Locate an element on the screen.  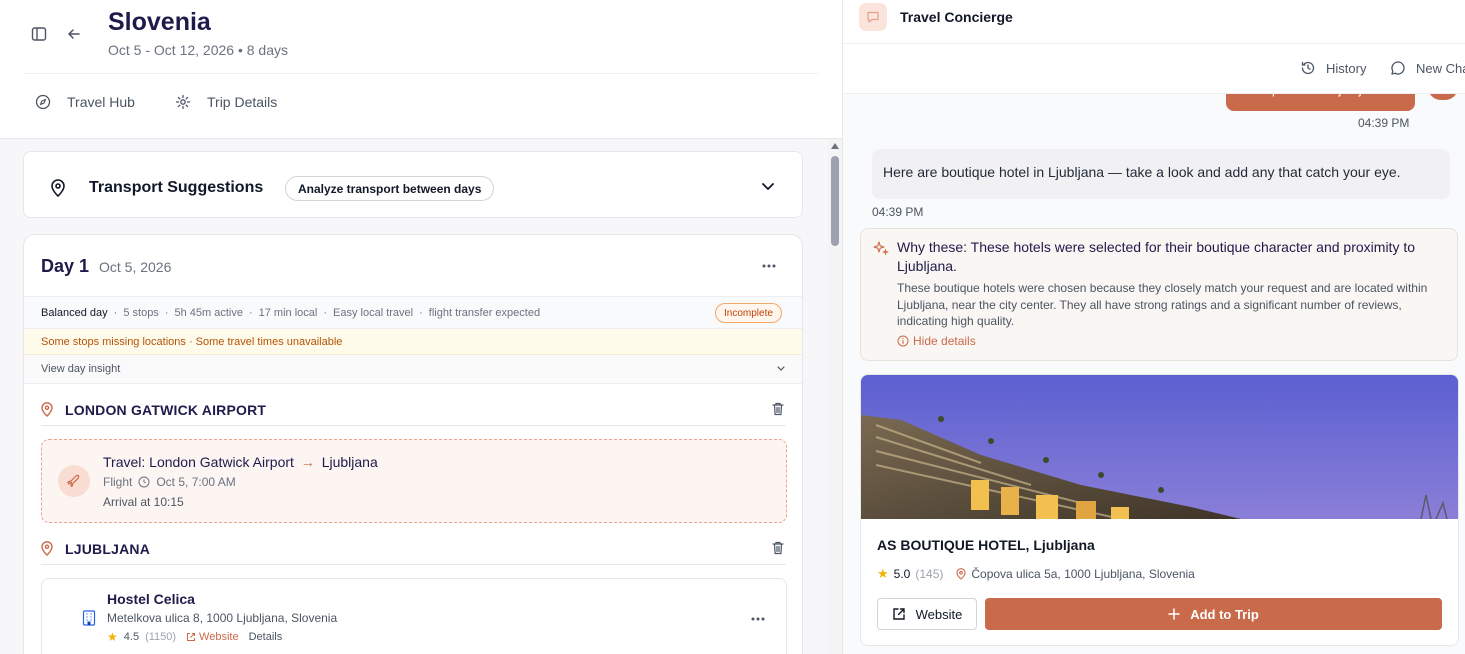
rating: 5.0 is located at coordinates (902, 574).